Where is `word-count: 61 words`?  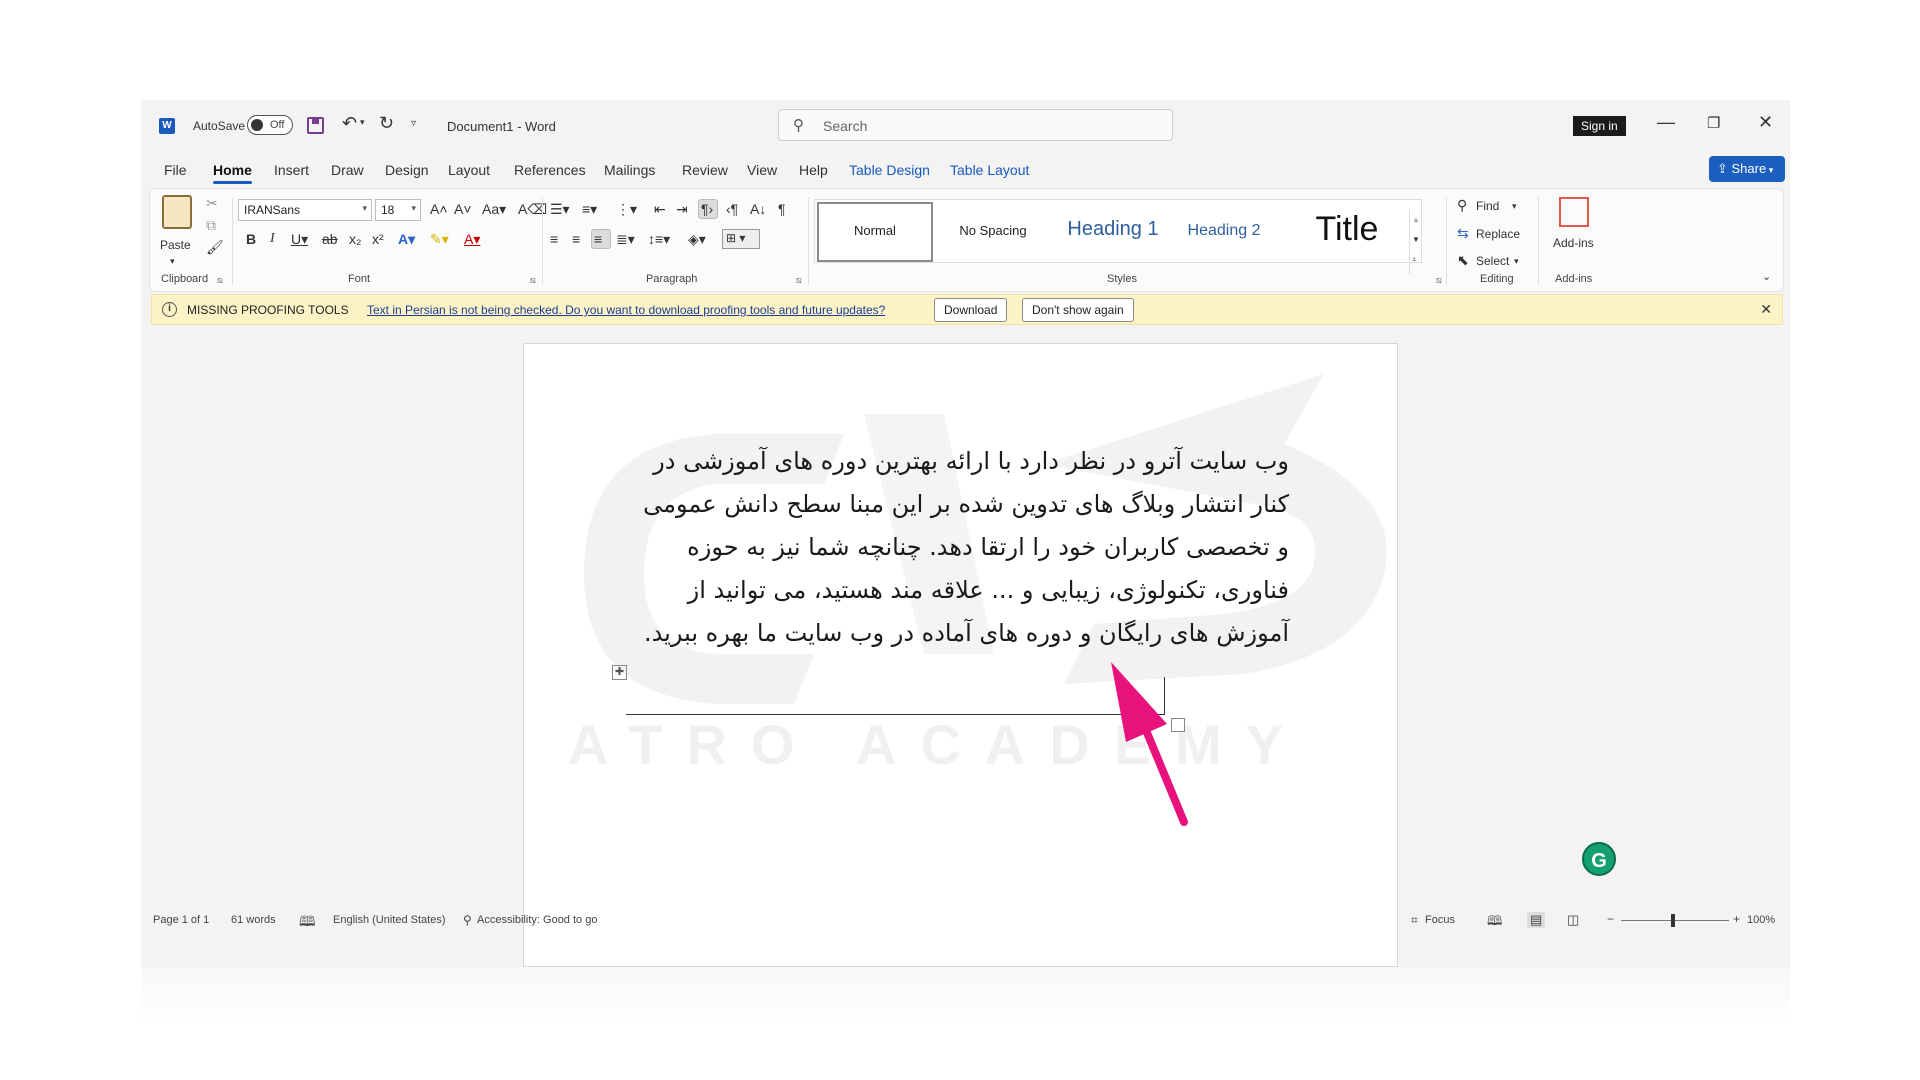 word-count: 61 words is located at coordinates (253, 920).